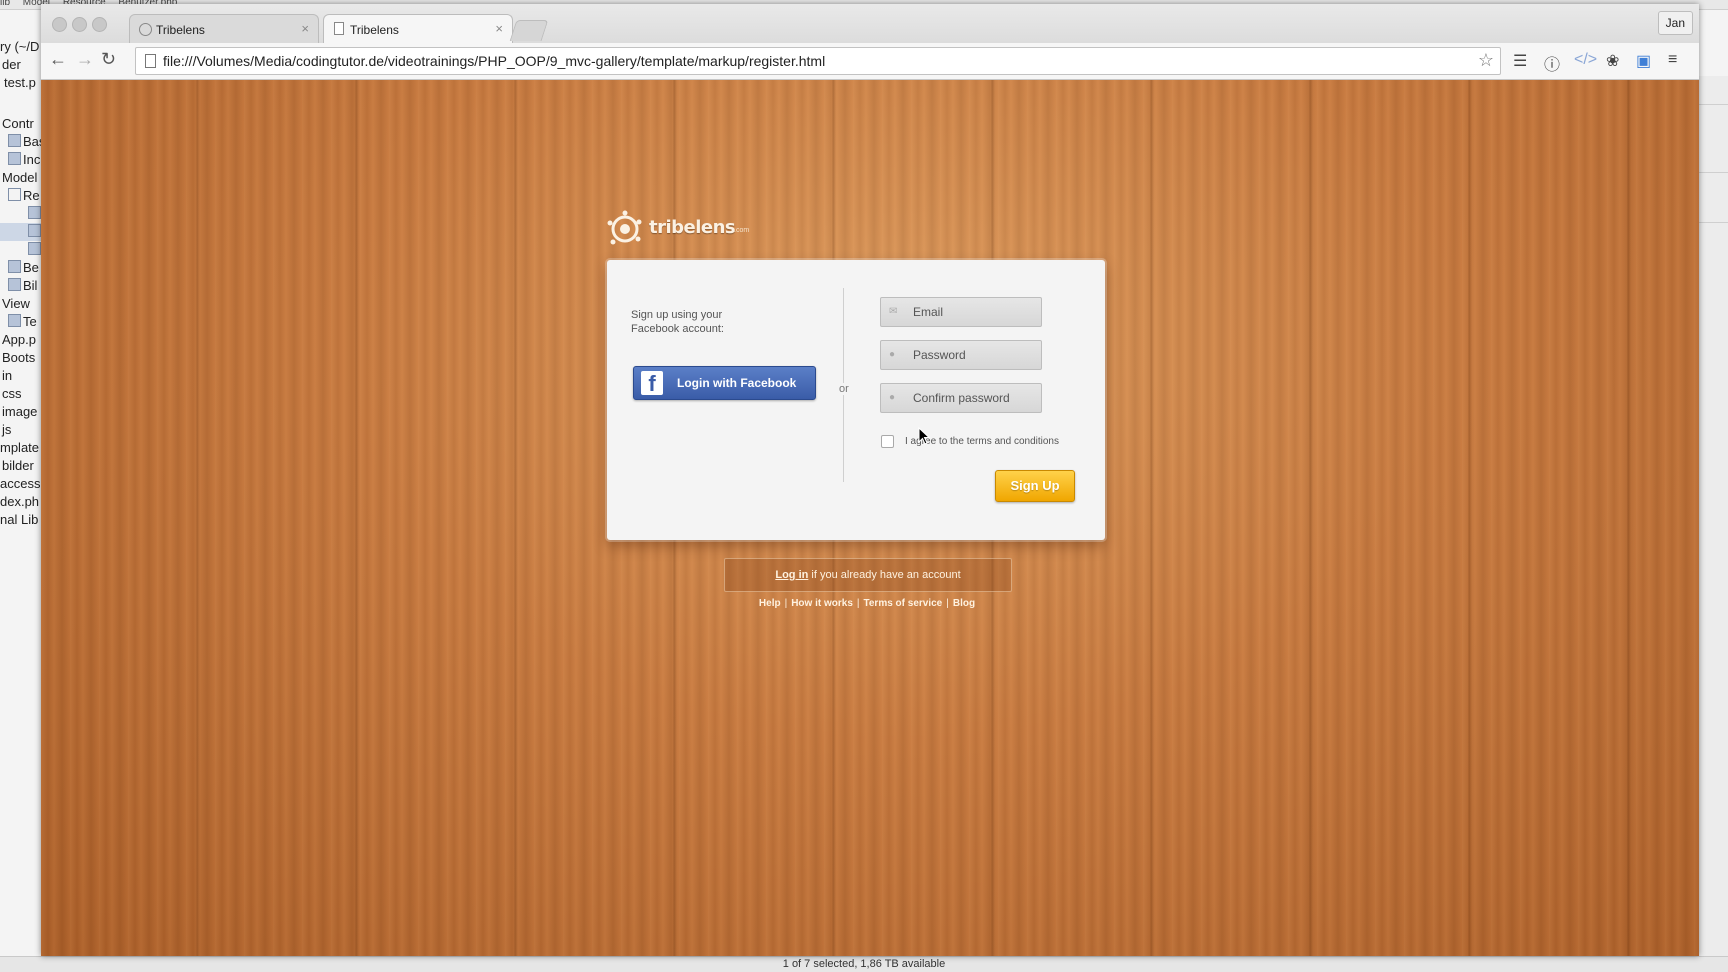  I want to click on folder-icon, so click(14, 194).